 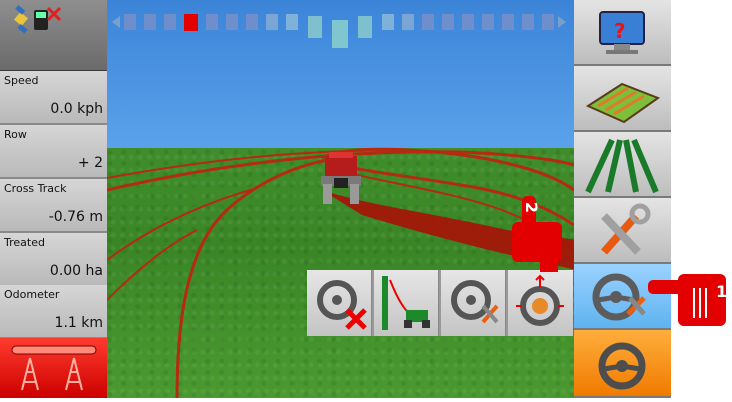 I want to click on help-monitor-icon: ?, so click(x=622, y=32).